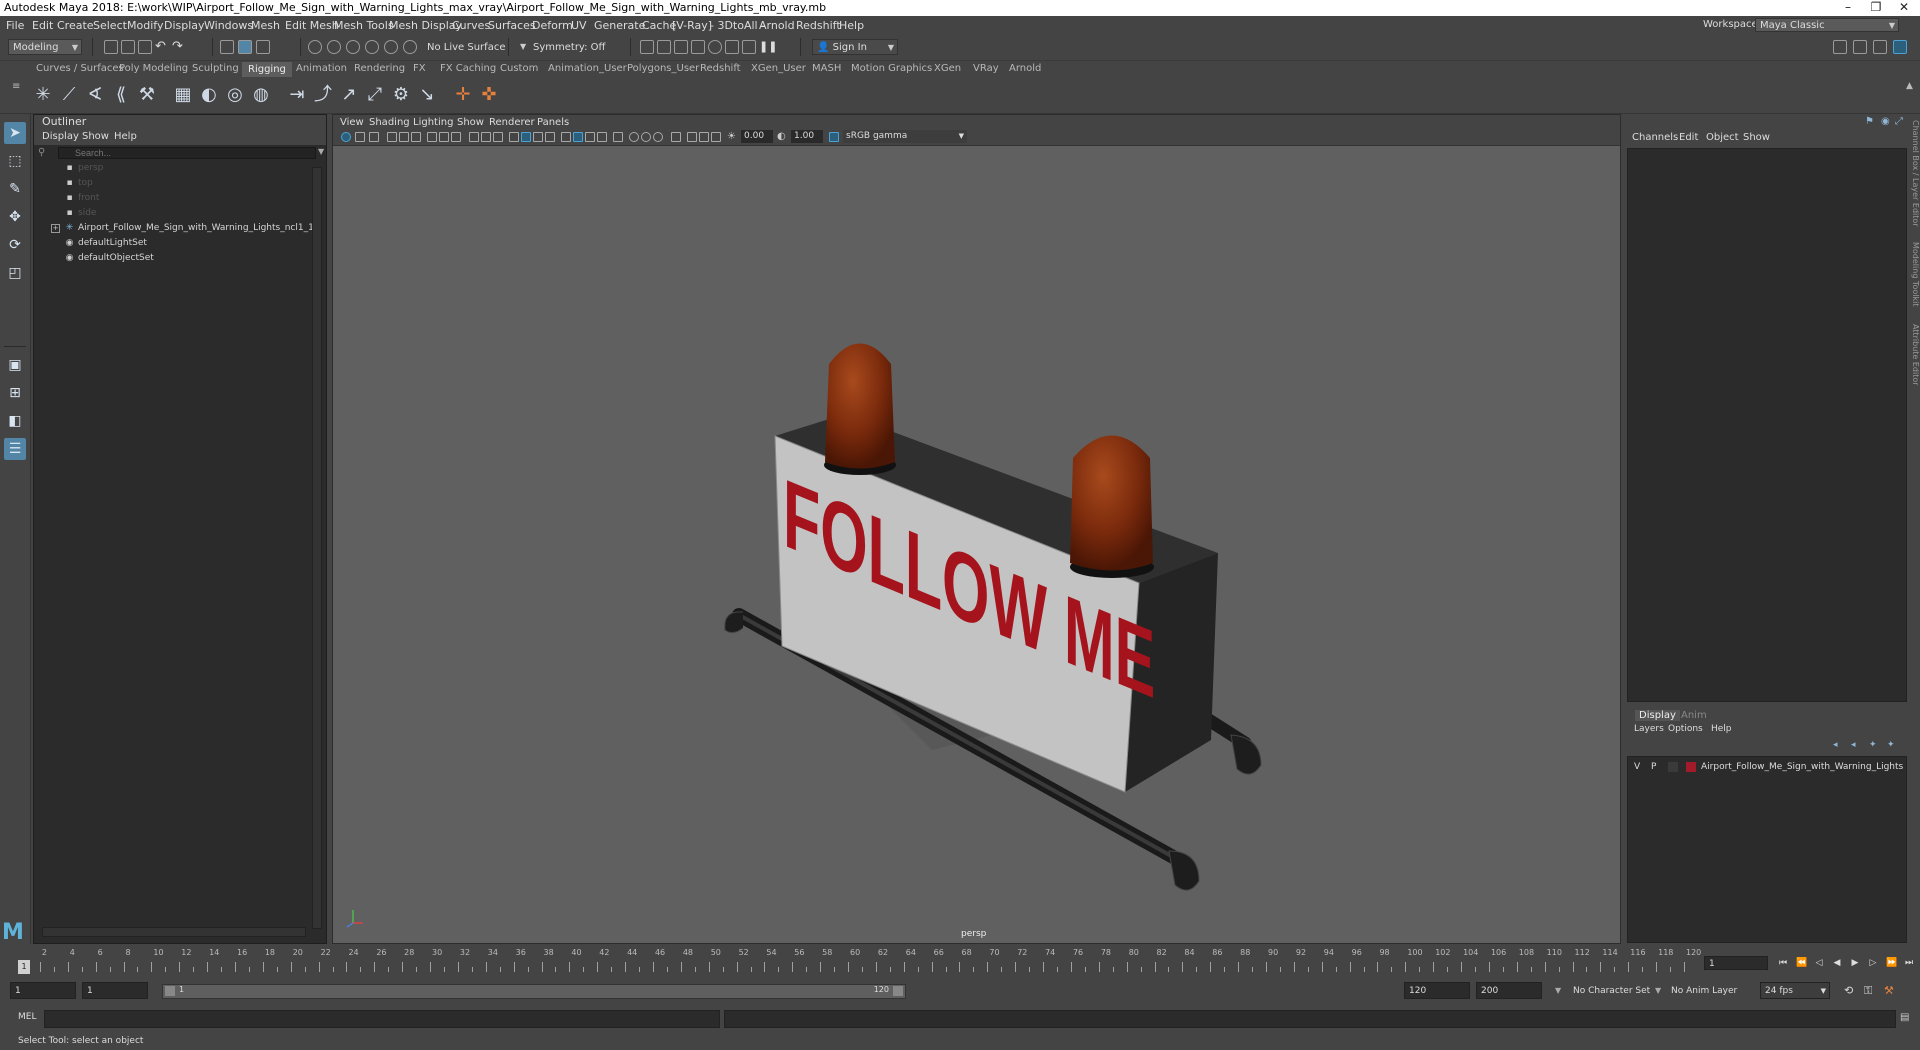 The image size is (1920, 1050). What do you see at coordinates (1736, 963) in the screenshot?
I see `current-frame-field: 1` at bounding box center [1736, 963].